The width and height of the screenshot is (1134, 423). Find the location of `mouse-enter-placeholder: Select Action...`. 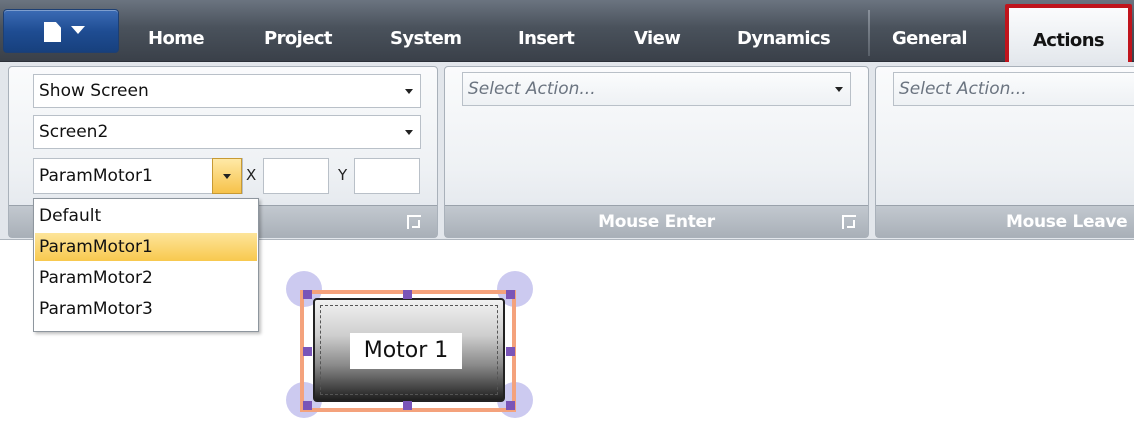

mouse-enter-placeholder: Select Action... is located at coordinates (532, 89).